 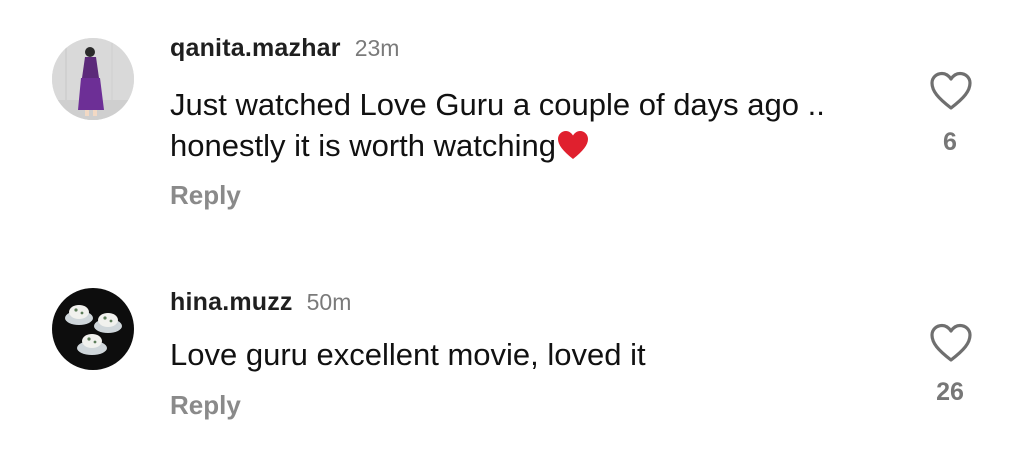 I want to click on username: hina.muzz, so click(x=231, y=302).